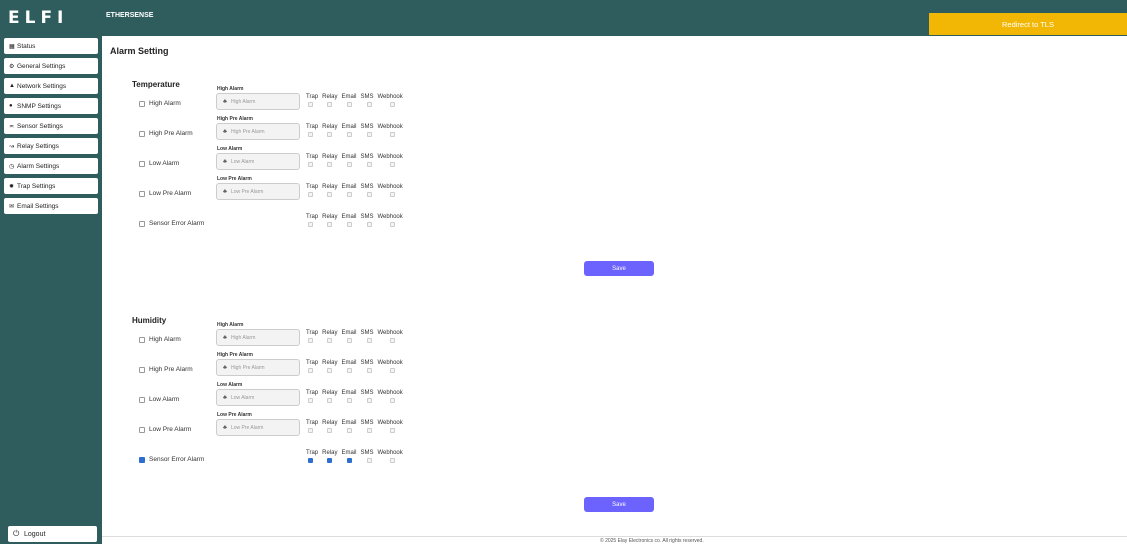 This screenshot has width=1127, height=544. Describe the element at coordinates (51, 166) in the screenshot. I see `sidebar-item-alarm-settings: ◷ Alarm Settings` at that location.